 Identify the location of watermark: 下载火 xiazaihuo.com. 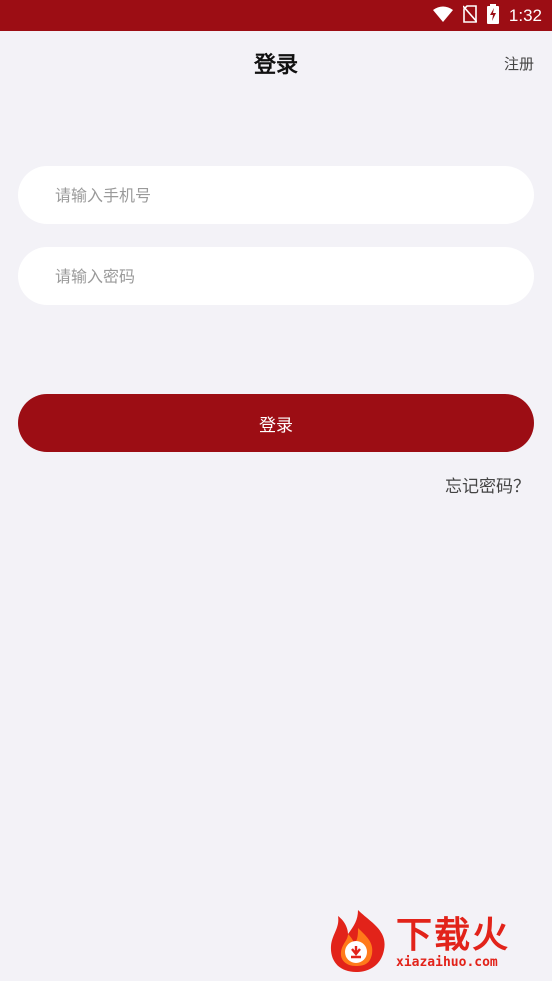
(438, 943).